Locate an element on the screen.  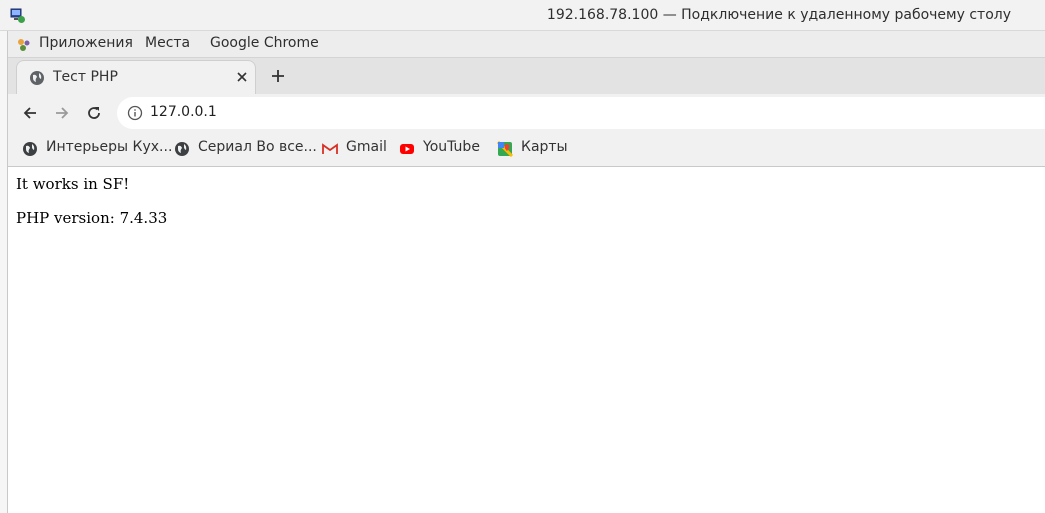
tab-active: Тест PHP is located at coordinates (136, 77).